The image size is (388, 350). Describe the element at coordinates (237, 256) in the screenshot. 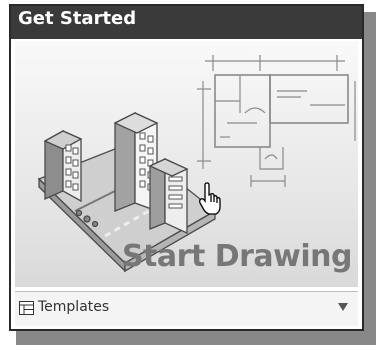

I see `start-drawing-label: Start Drawing` at that location.